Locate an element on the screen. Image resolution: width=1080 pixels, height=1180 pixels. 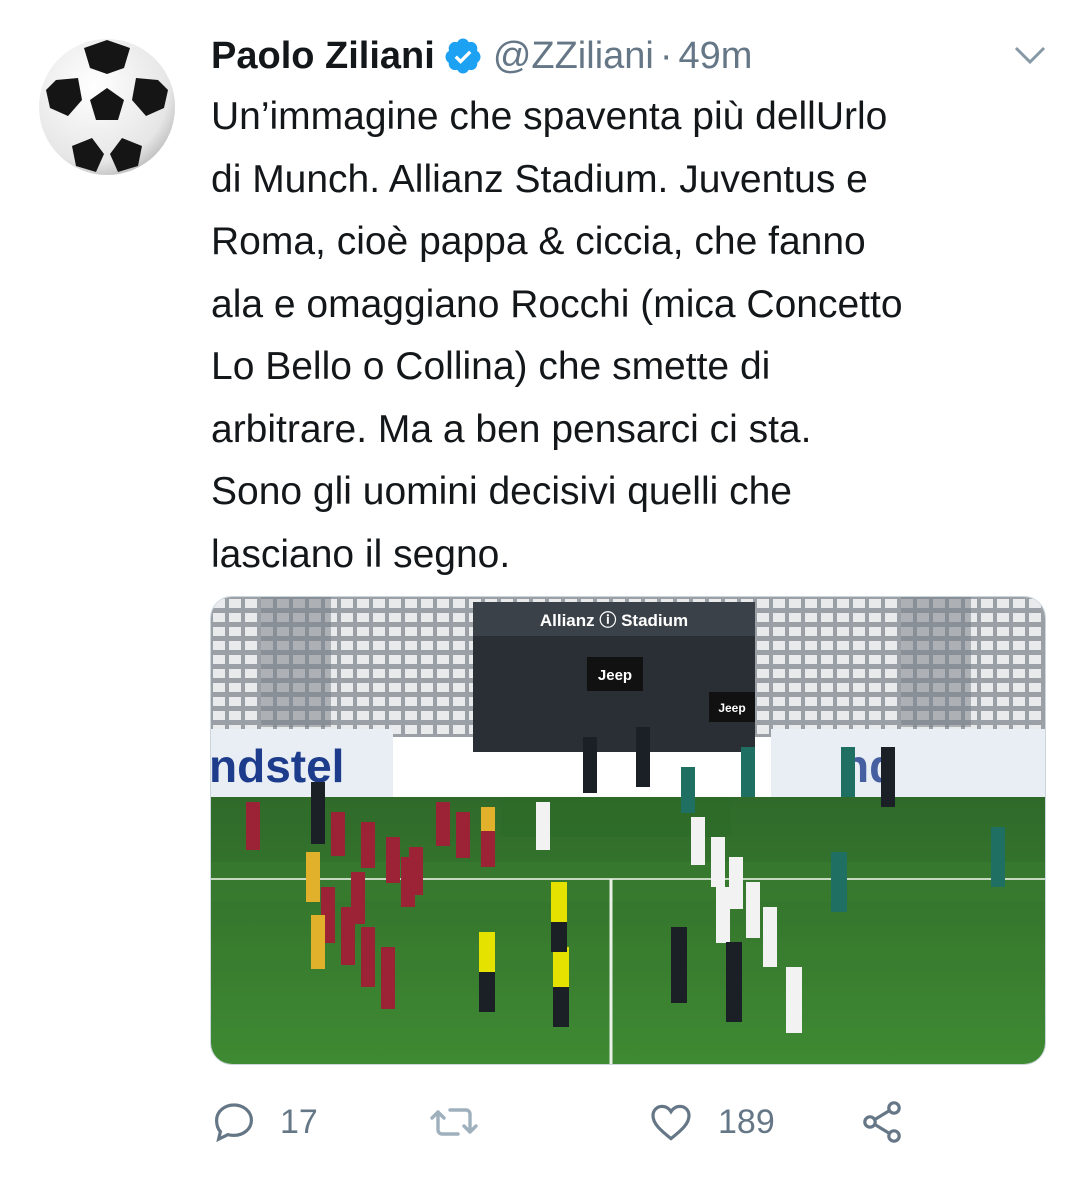
retweet-button is located at coordinates (465, 1122).